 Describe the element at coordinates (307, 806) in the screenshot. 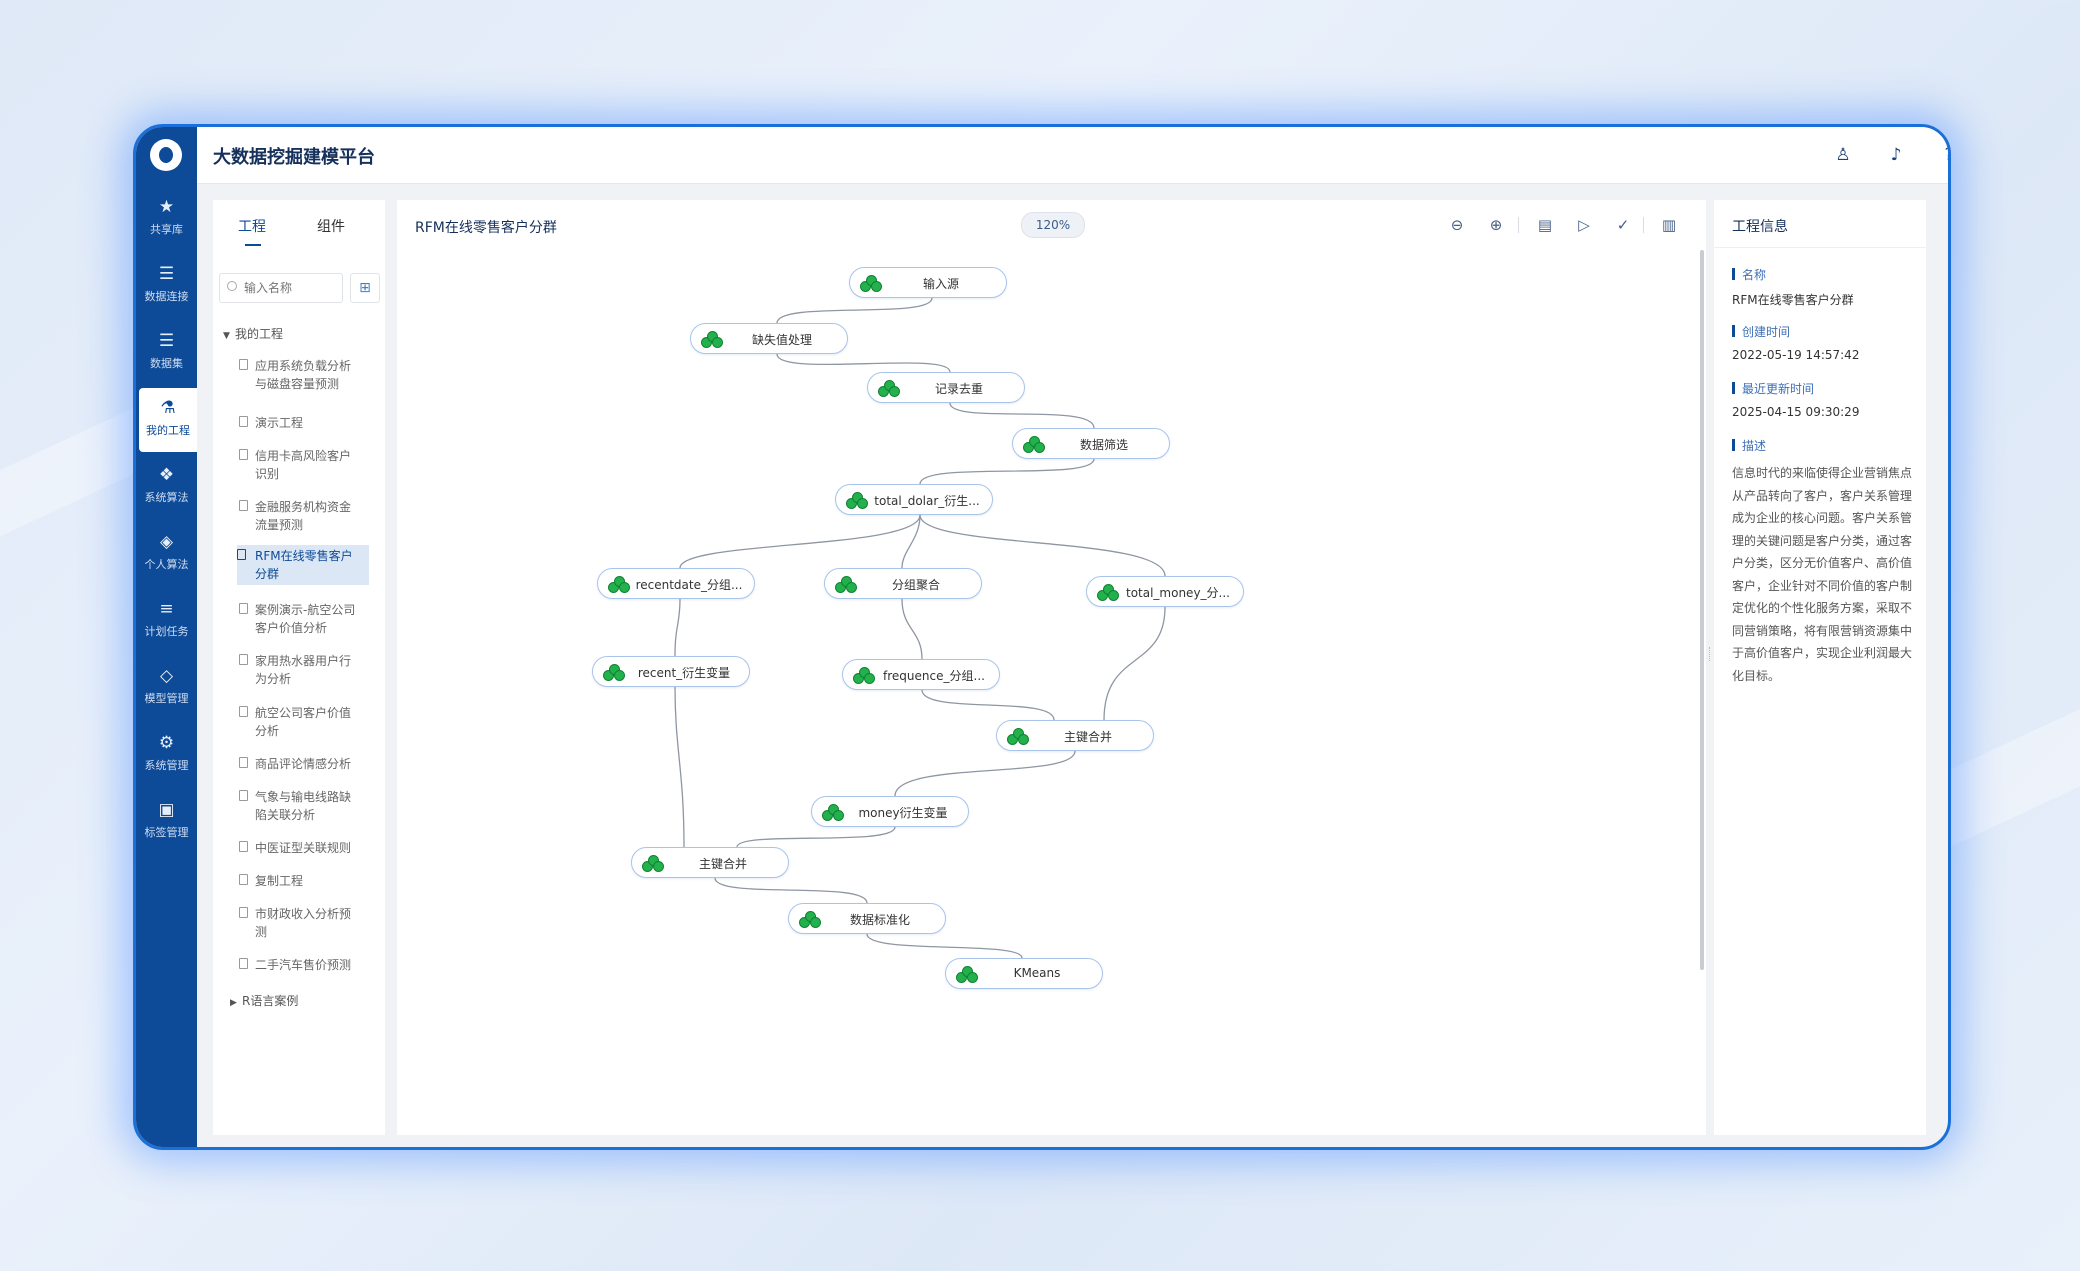

I see `tree-item: 气象与输电线路缺陷关联分析` at that location.